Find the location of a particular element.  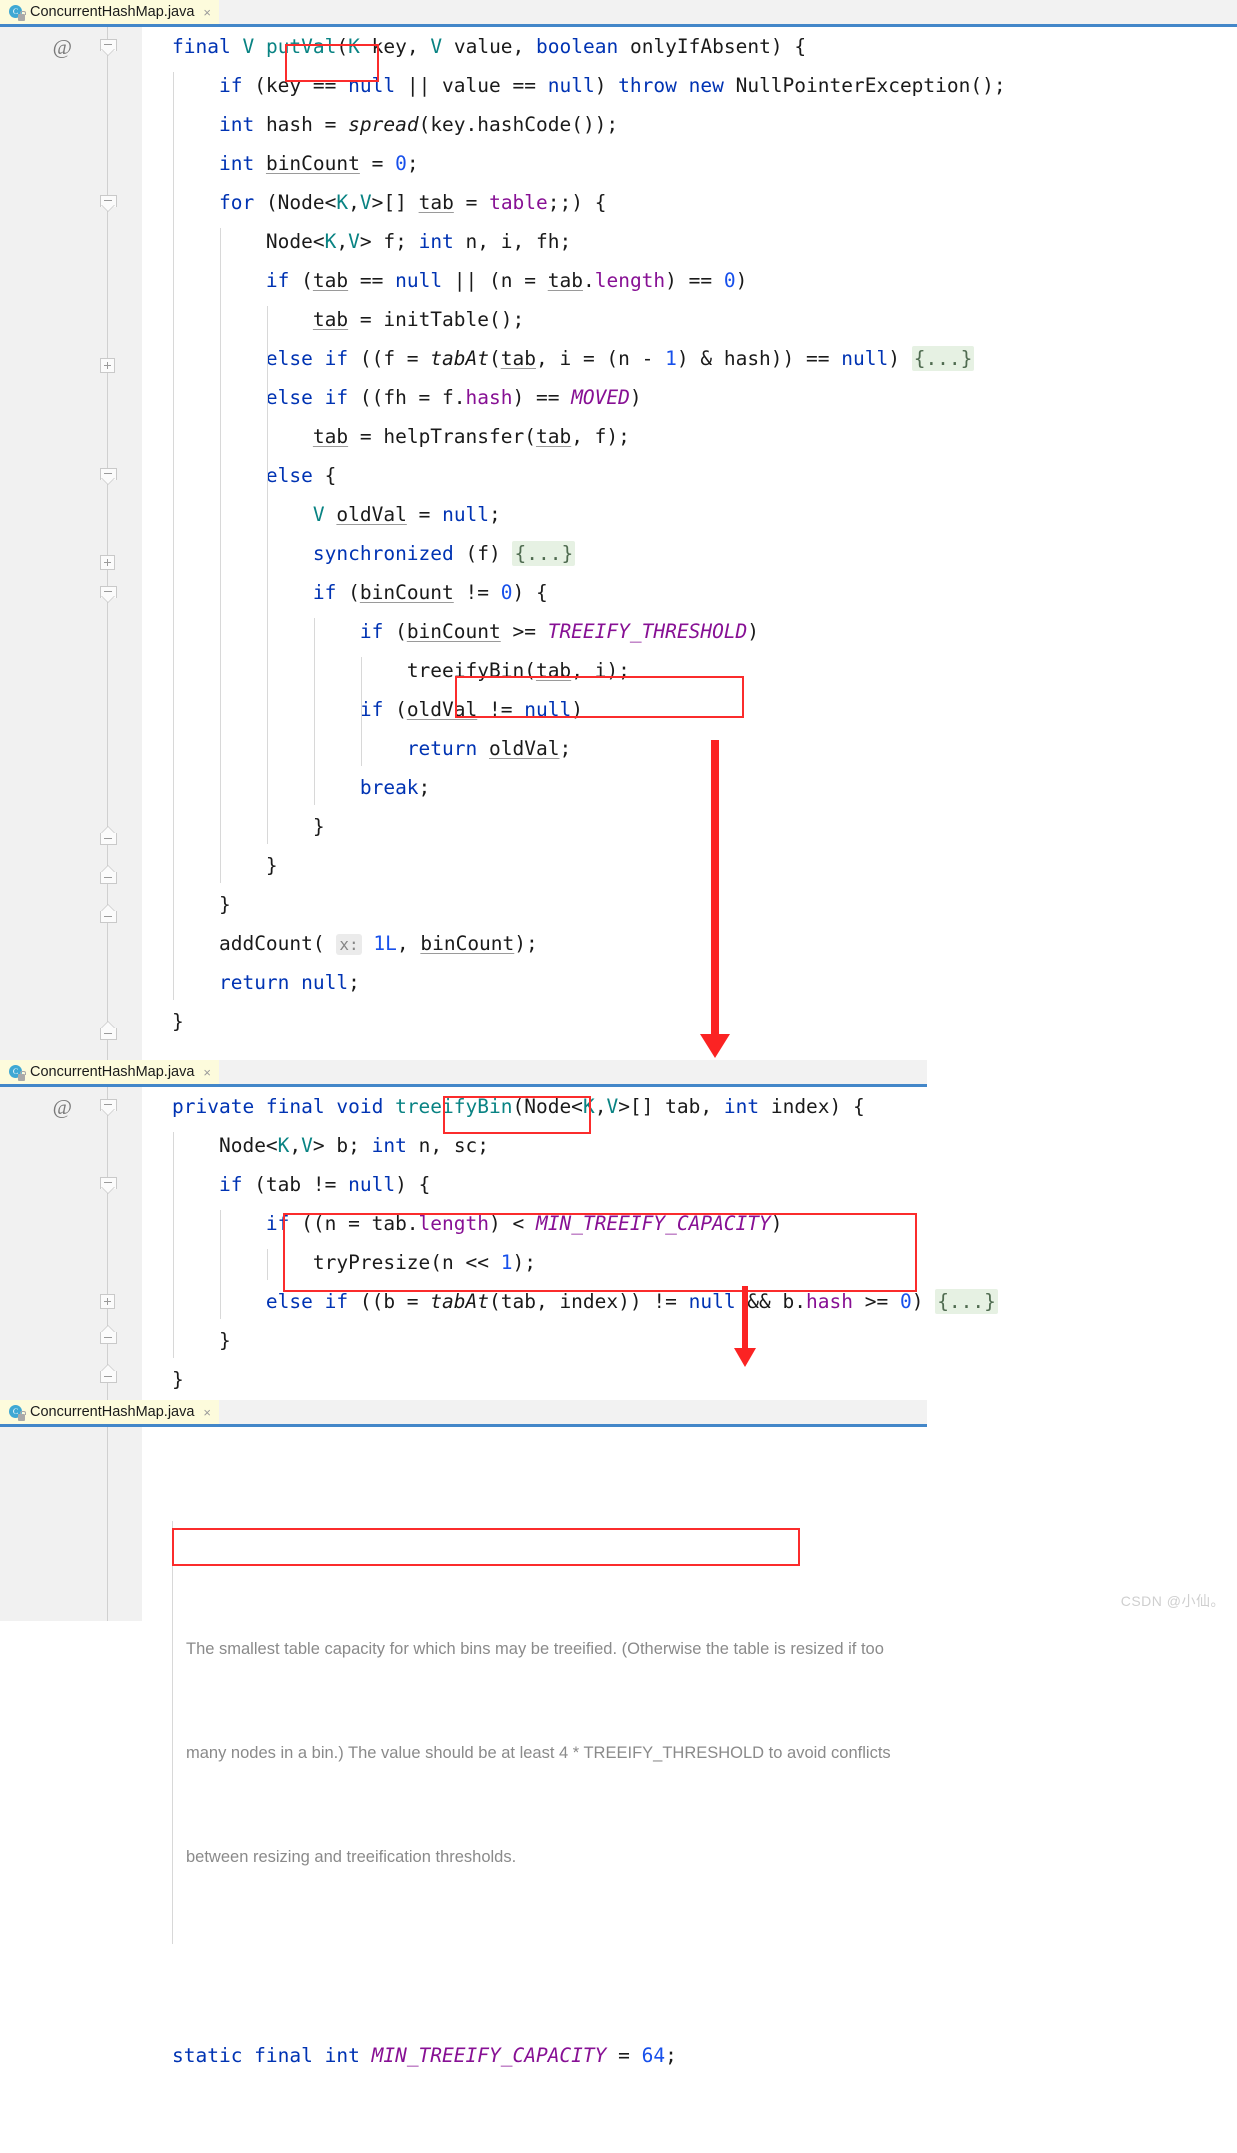

editor-tab-label: ConcurrentHashMap.java is located at coordinates (112, 1072).